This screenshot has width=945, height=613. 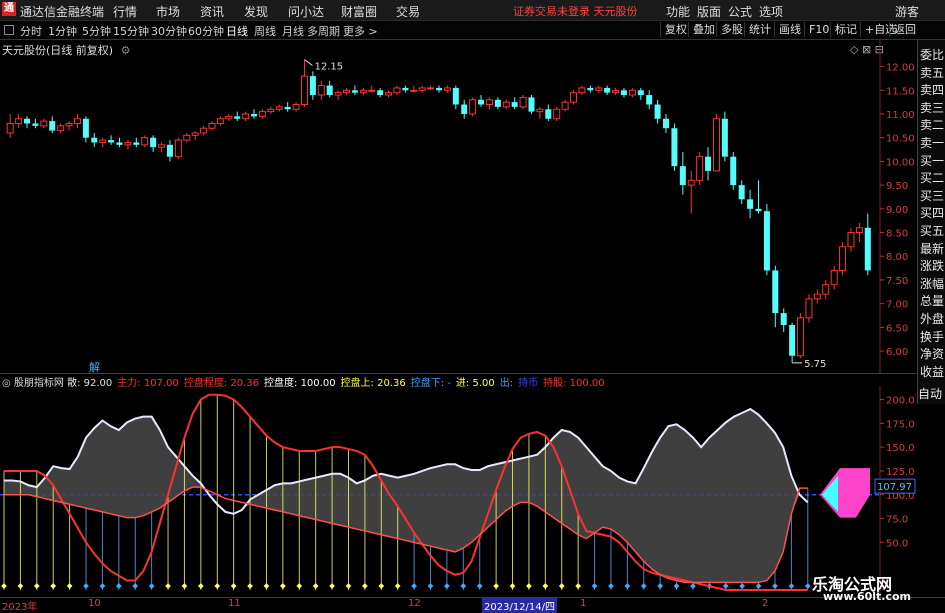 I want to click on menu-market: 行情, so click(x=125, y=11).